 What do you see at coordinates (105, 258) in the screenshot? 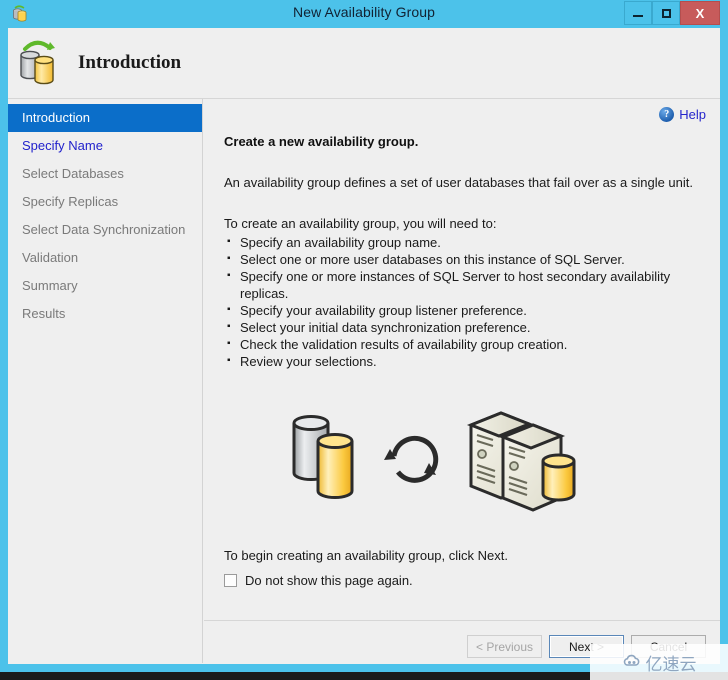
I see `sidebar-item-validation: Validation` at bounding box center [105, 258].